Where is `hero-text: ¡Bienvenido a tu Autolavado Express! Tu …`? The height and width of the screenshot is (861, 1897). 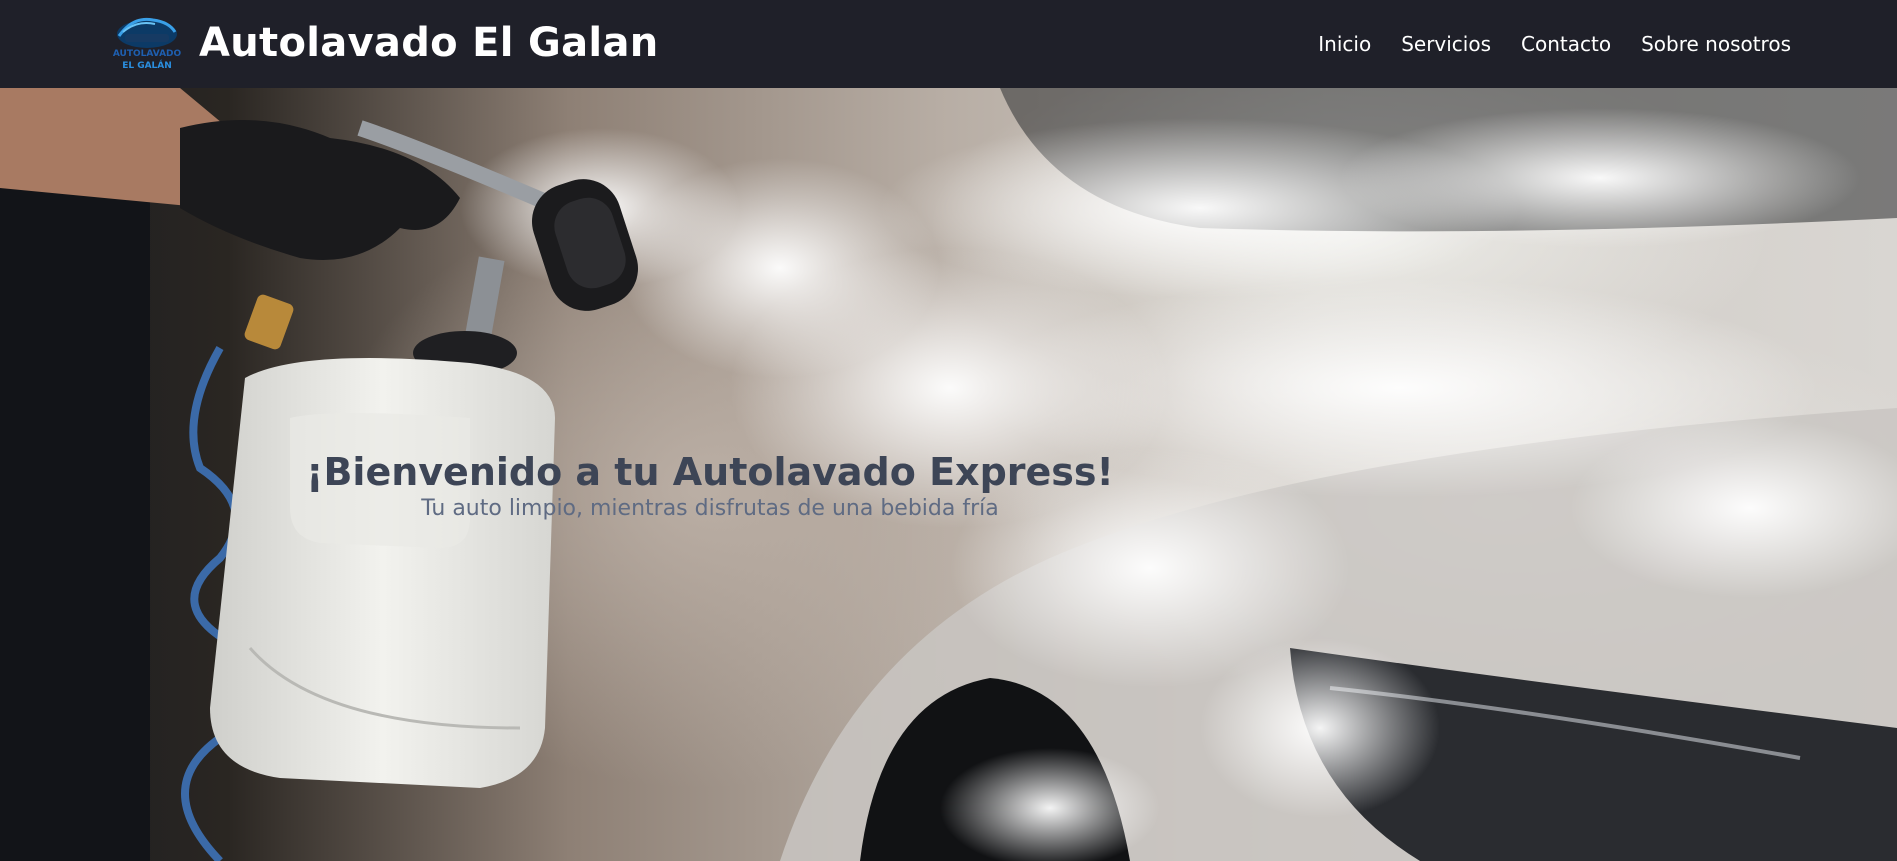
hero-text: ¡Bienvenido a tu Autolavado Express! Tu … is located at coordinates (710, 485).